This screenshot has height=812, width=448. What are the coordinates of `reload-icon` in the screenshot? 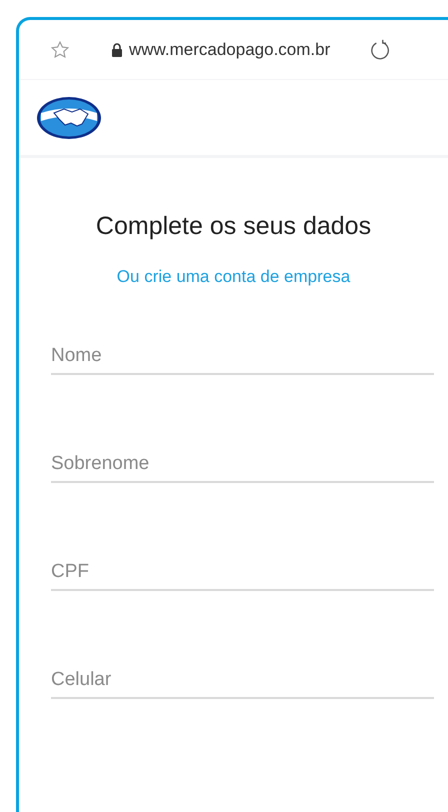 It's located at (380, 49).